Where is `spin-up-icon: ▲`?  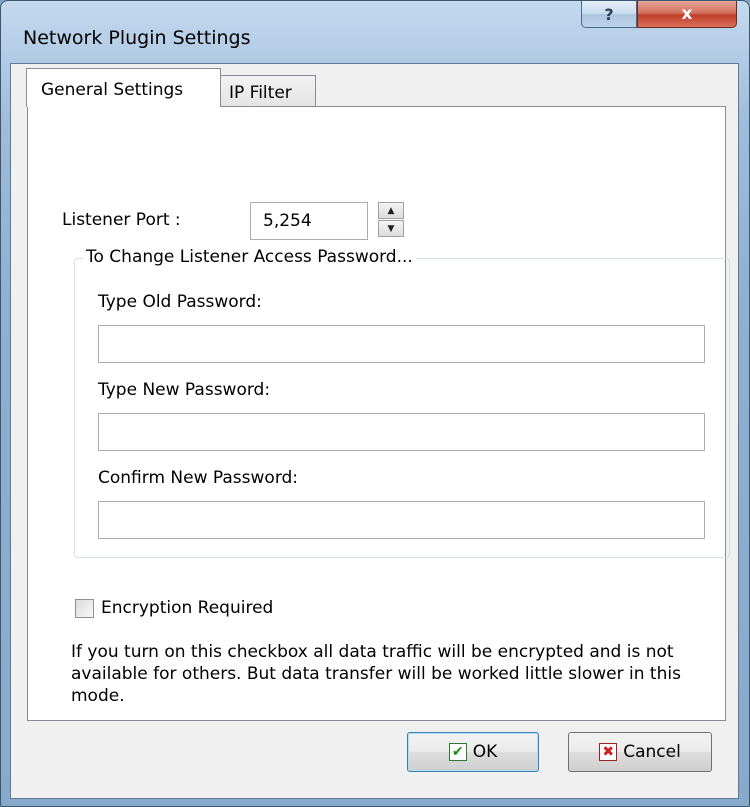
spin-up-icon: ▲ is located at coordinates (391, 210).